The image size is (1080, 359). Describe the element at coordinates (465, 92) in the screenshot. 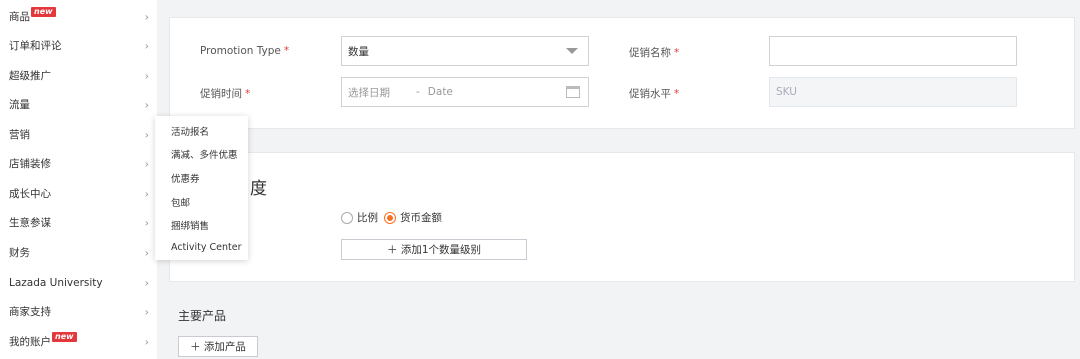

I see `date-range-picker: 选择日期 - Date` at that location.